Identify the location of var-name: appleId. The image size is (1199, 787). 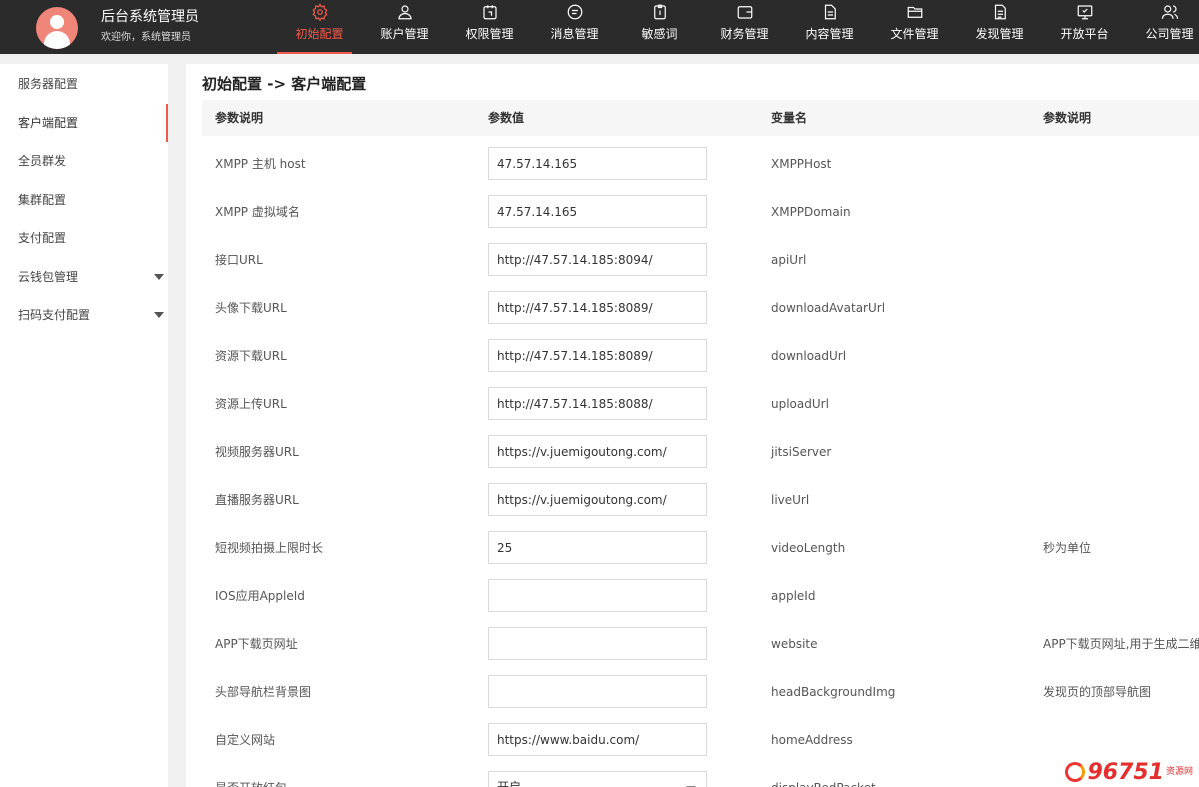
(793, 596).